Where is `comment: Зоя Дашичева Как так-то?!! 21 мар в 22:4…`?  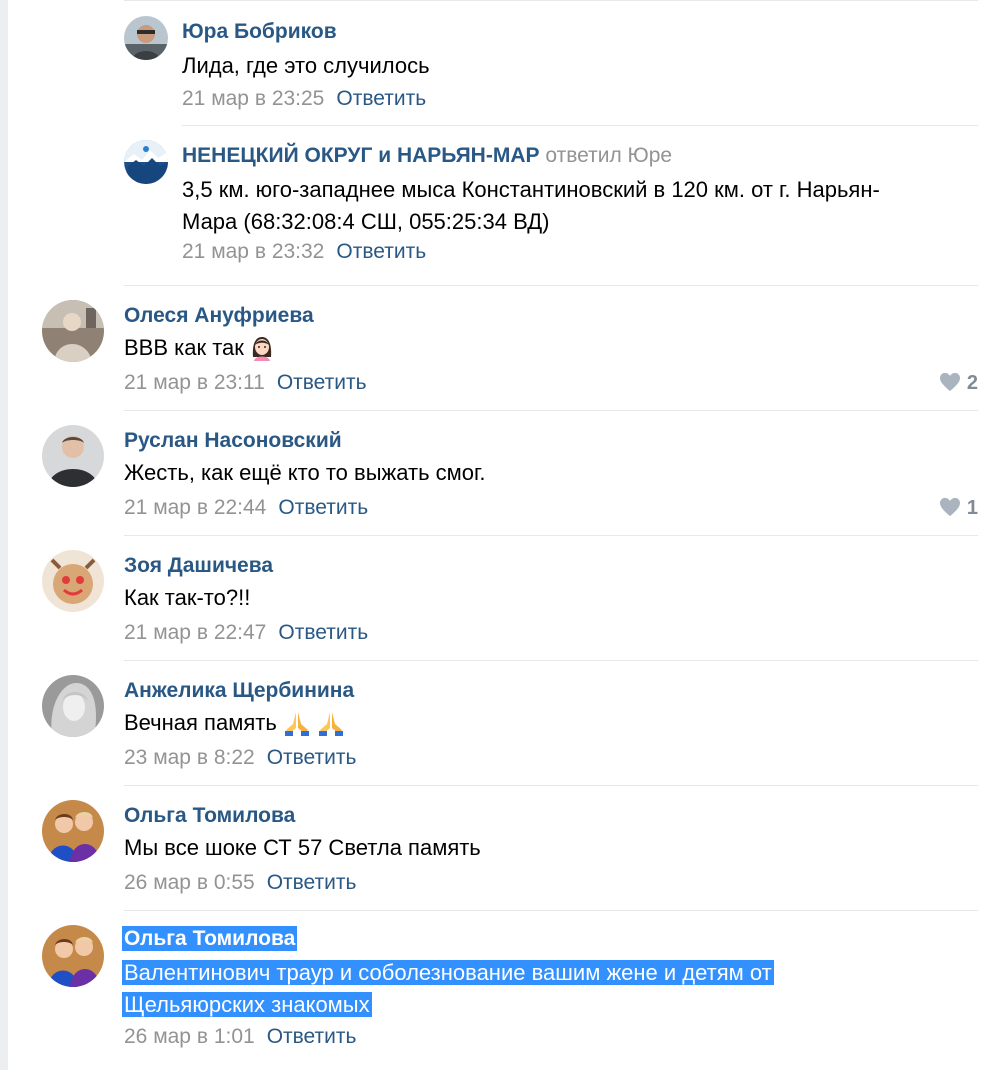
comment: Зоя Дашичева Как так-то?!! 21 мар в 22:4… is located at coordinates (500, 598).